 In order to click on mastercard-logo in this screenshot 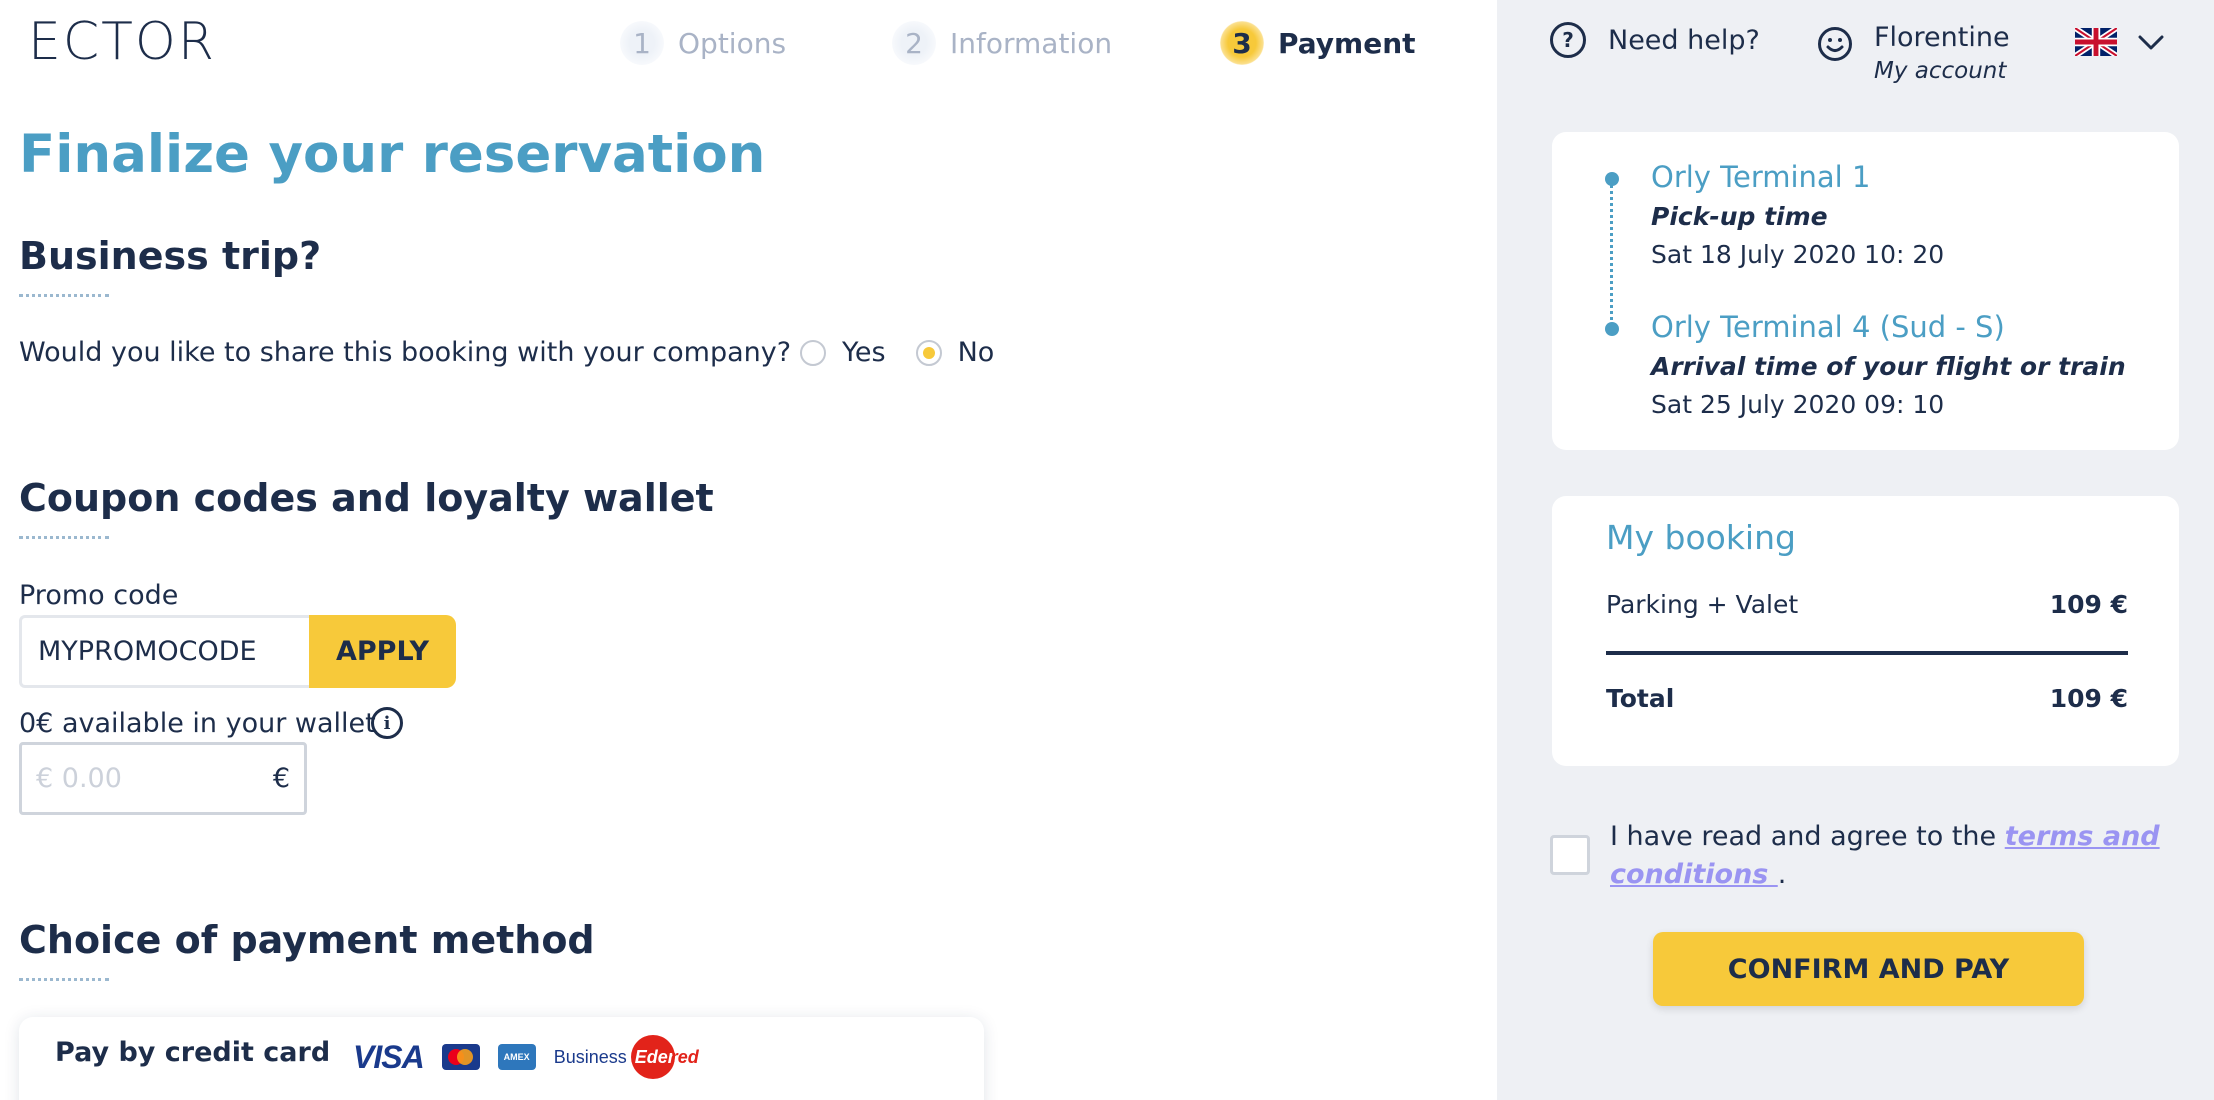, I will do `click(460, 1057)`.